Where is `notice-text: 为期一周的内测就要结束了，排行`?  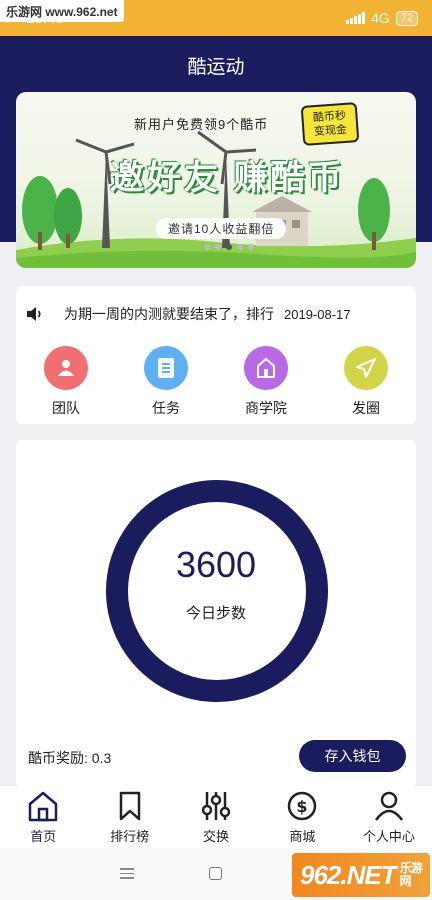
notice-text: 为期一周的内测就要结束了，排行 is located at coordinates (169, 314).